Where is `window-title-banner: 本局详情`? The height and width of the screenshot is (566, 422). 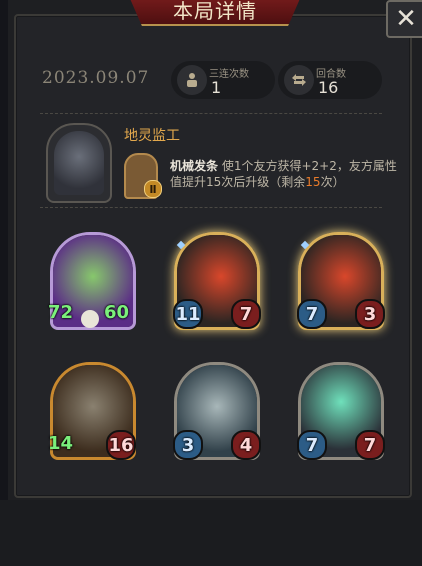 window-title-banner: 本局详情 is located at coordinates (215, 13).